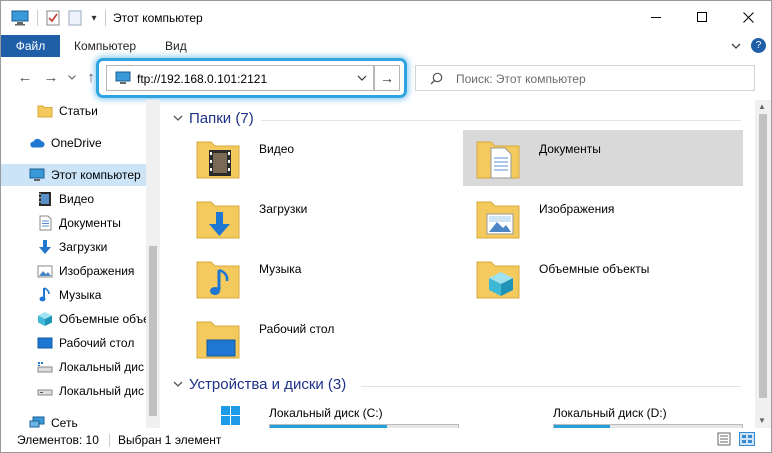  Describe the element at coordinates (73, 223) in the screenshot. I see `sidebar-item-documents: Документы` at that location.